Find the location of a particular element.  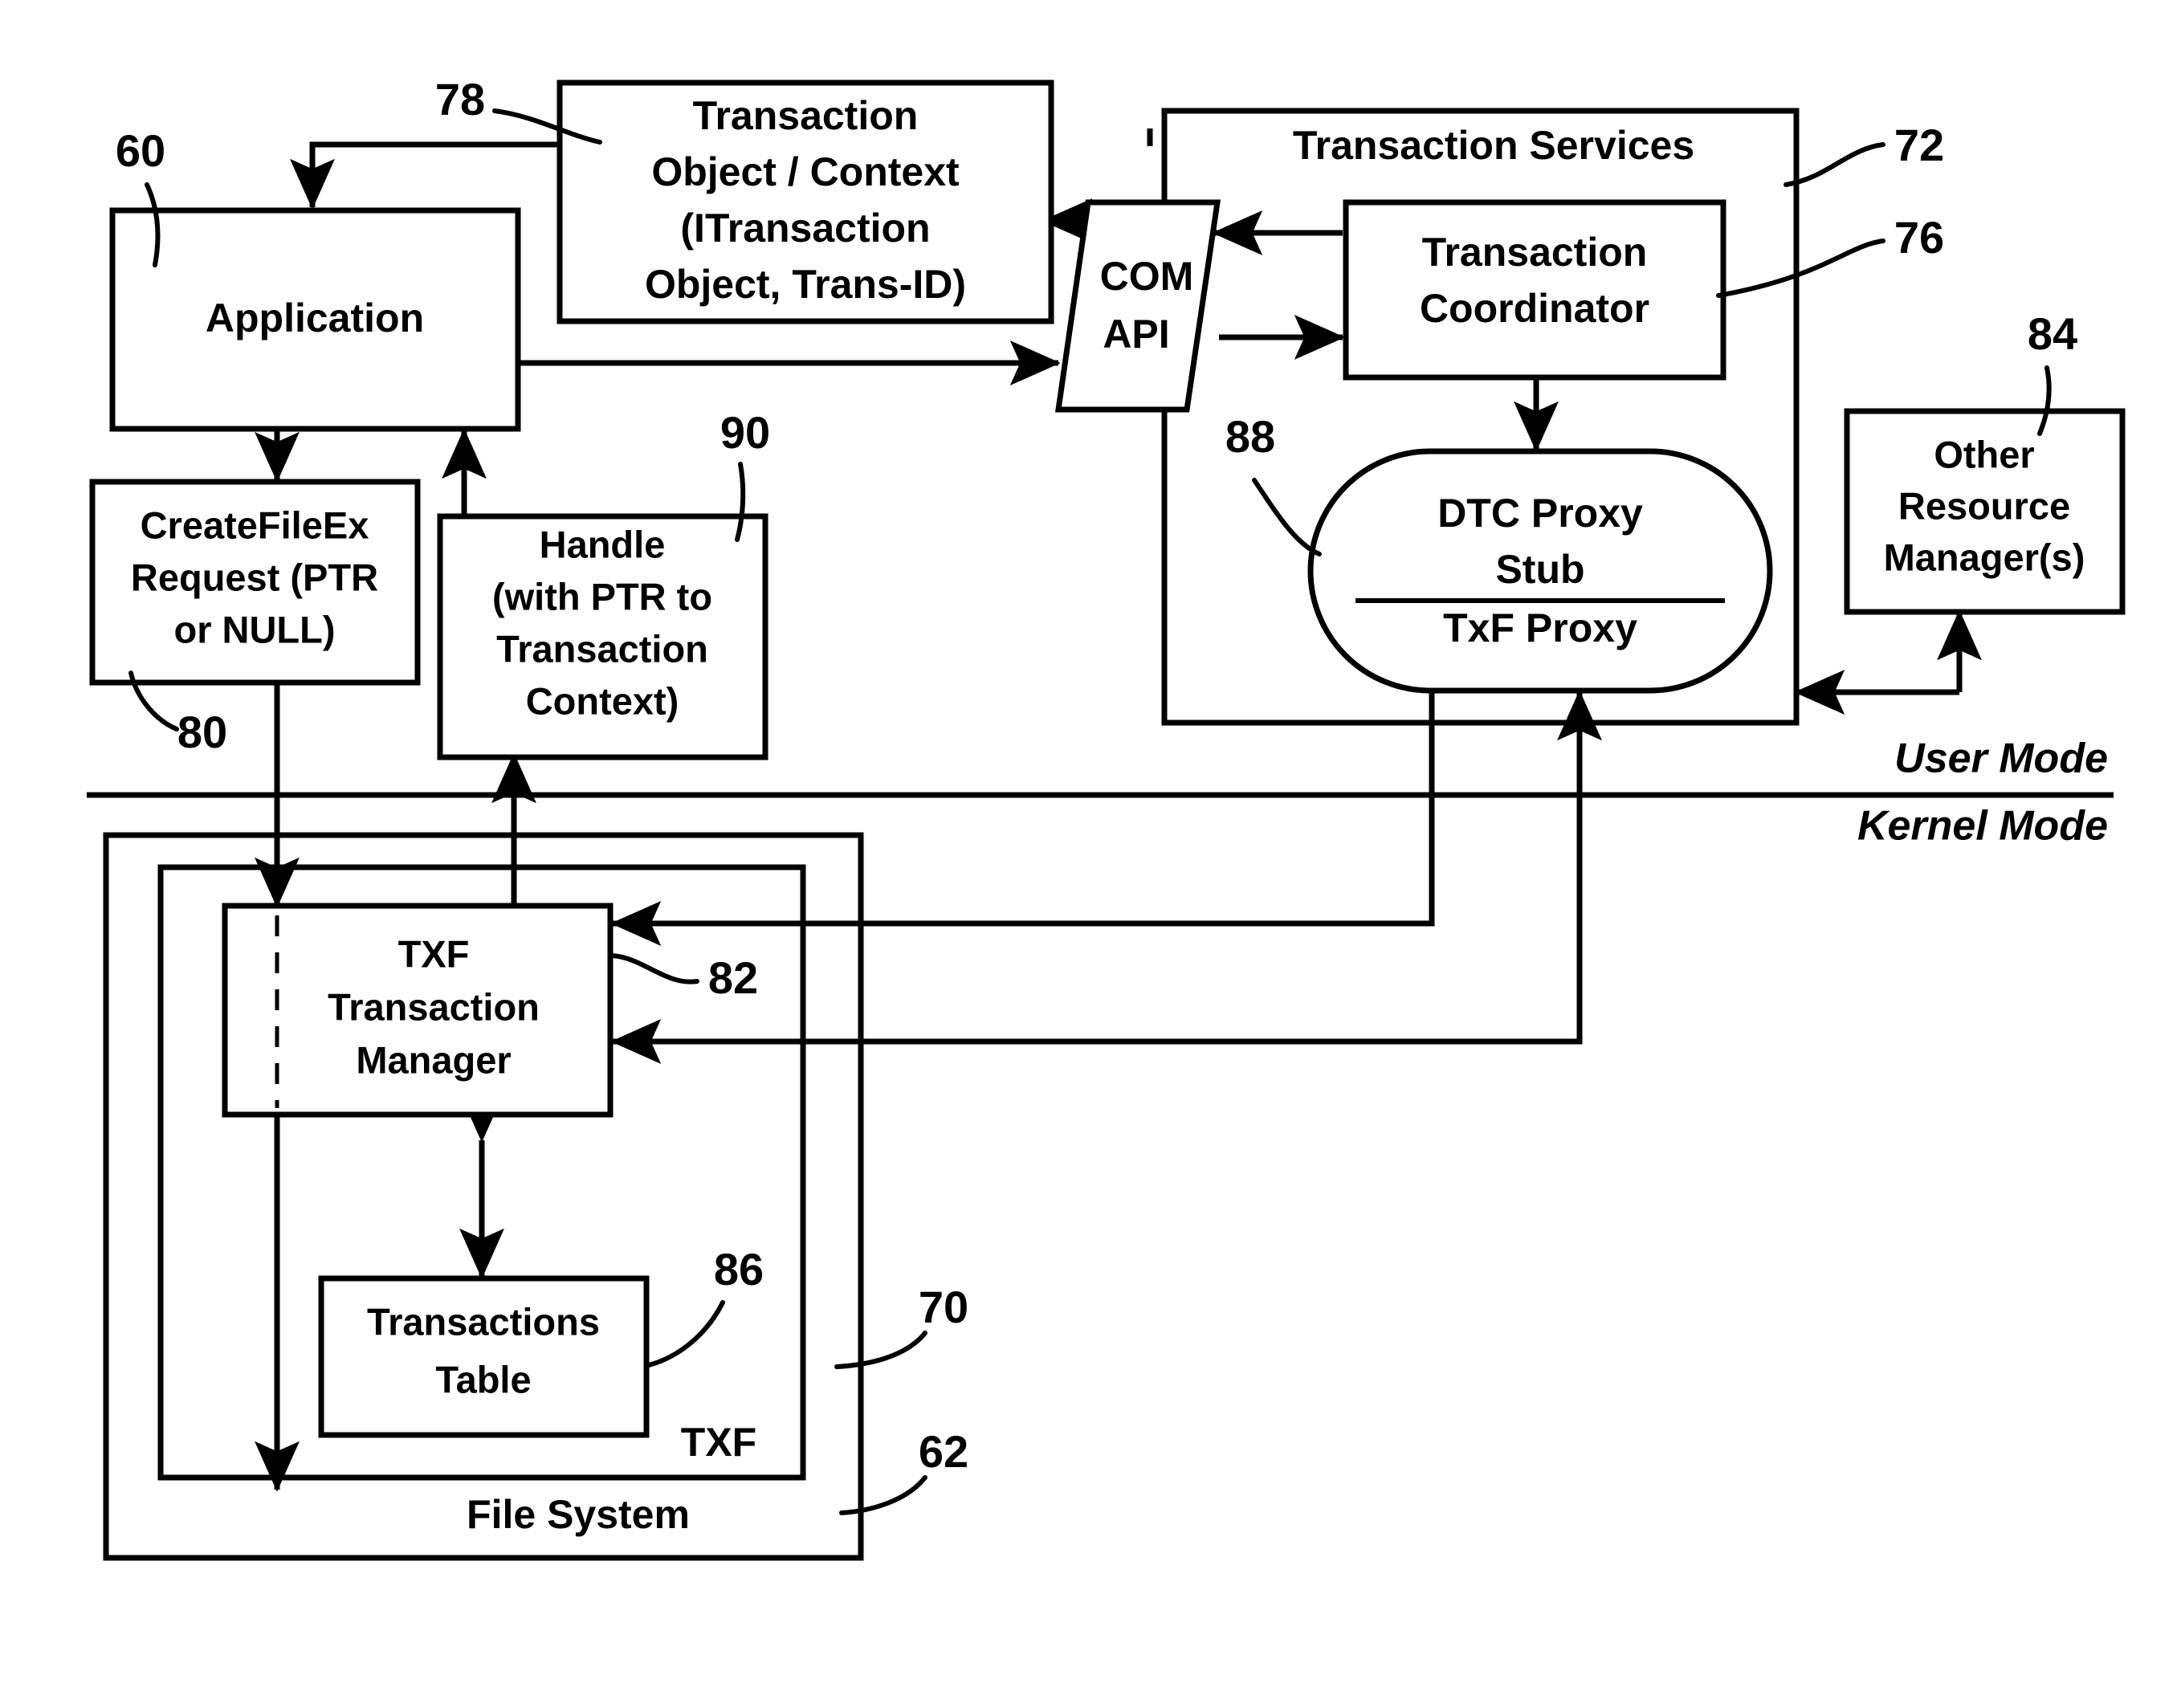

transaction-services-label: Transaction Services is located at coordinates (1493, 145).